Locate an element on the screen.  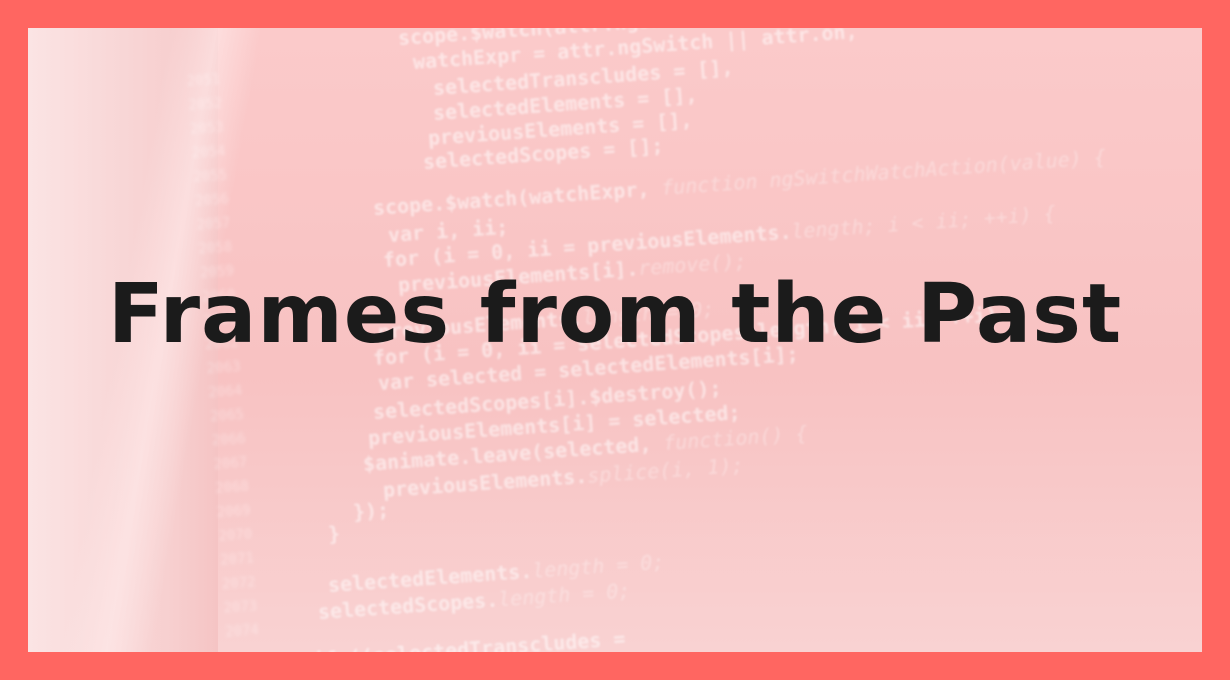
code-line: if ((selectedTranscludes = is located at coordinates (475, 638).